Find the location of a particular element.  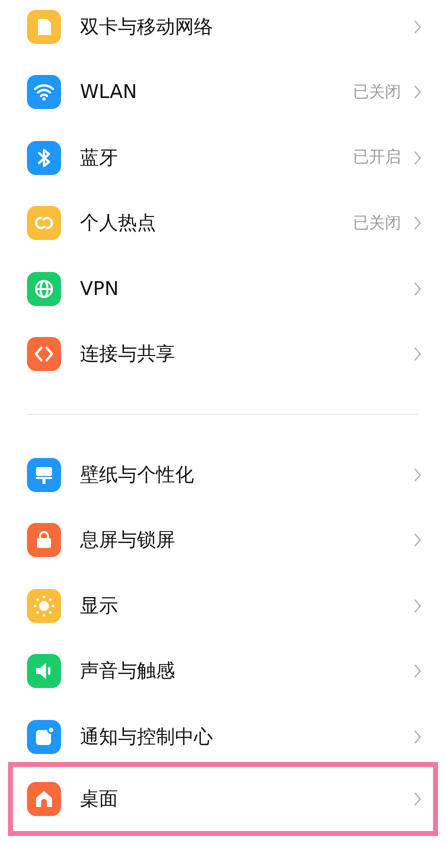

settings-item: 显示 is located at coordinates (223, 605).